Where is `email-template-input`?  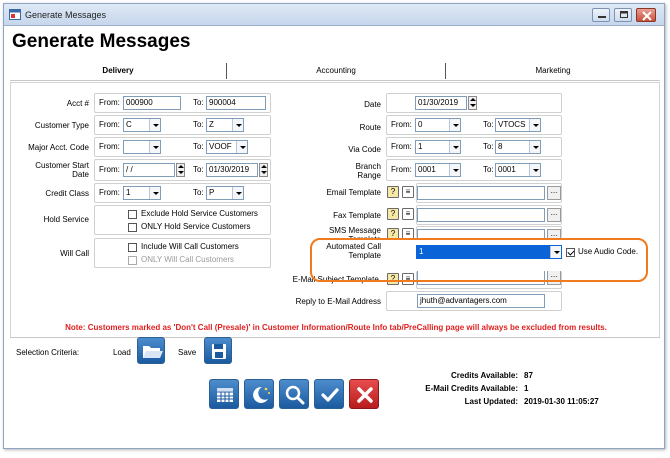 email-template-input is located at coordinates (481, 193).